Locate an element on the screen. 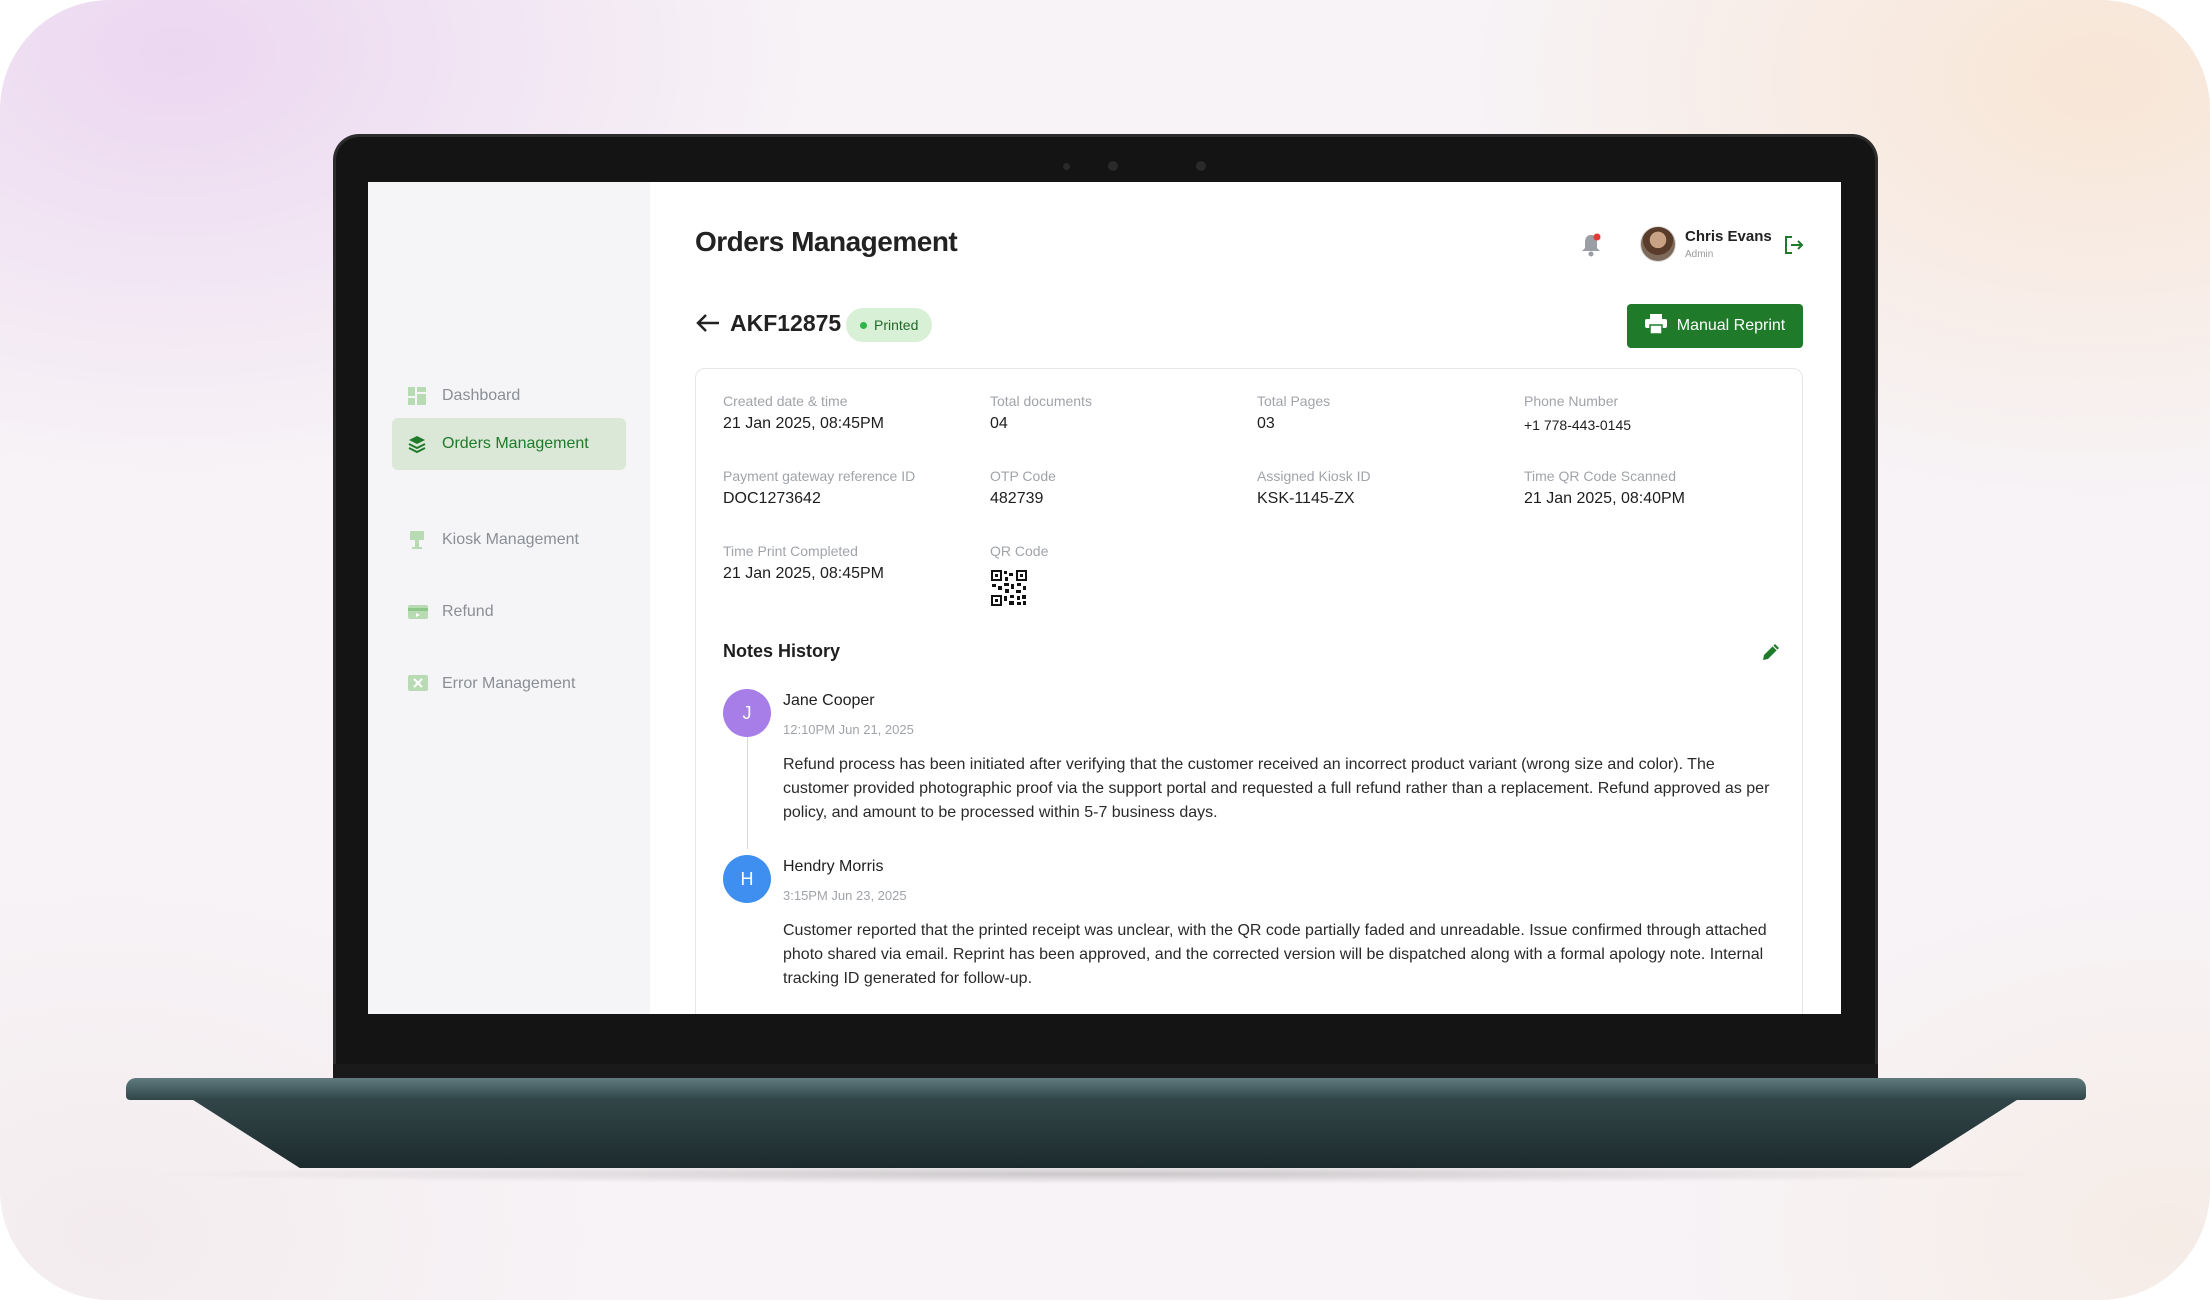  sidebar-item-label: Error Management is located at coordinates (509, 683).